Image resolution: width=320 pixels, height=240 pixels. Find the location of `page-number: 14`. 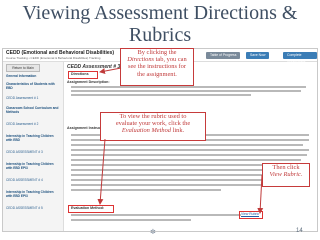

page-number: 14 is located at coordinates (299, 231).